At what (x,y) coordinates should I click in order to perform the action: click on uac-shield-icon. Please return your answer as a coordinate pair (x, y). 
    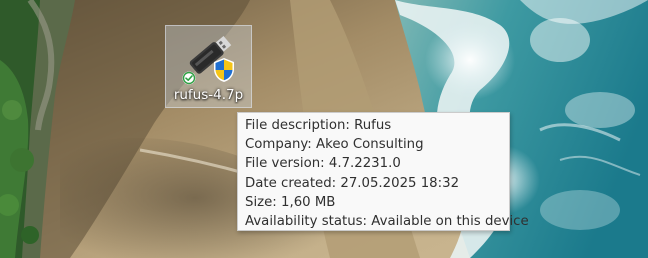
    Looking at the image, I should click on (224, 70).